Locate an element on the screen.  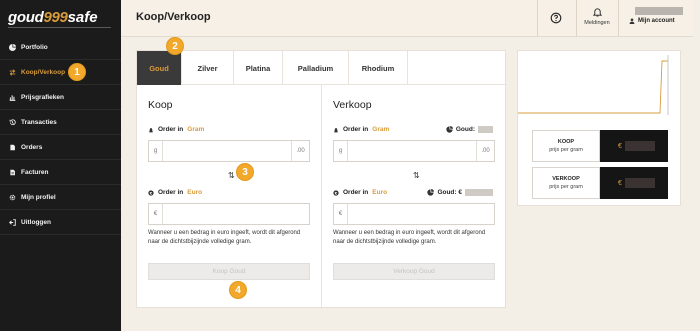
tab-goud: Goud is located at coordinates (159, 68).